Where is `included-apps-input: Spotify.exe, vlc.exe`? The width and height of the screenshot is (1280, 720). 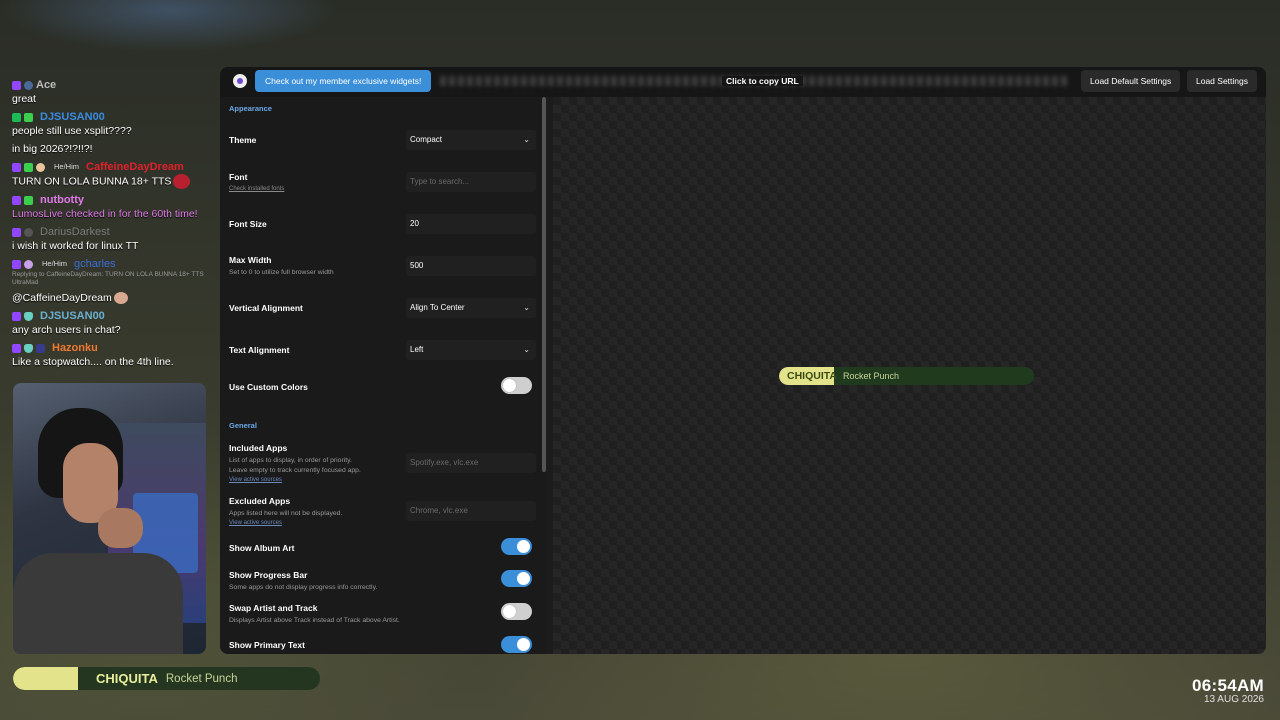
included-apps-input: Spotify.exe, vlc.exe is located at coordinates (471, 463).